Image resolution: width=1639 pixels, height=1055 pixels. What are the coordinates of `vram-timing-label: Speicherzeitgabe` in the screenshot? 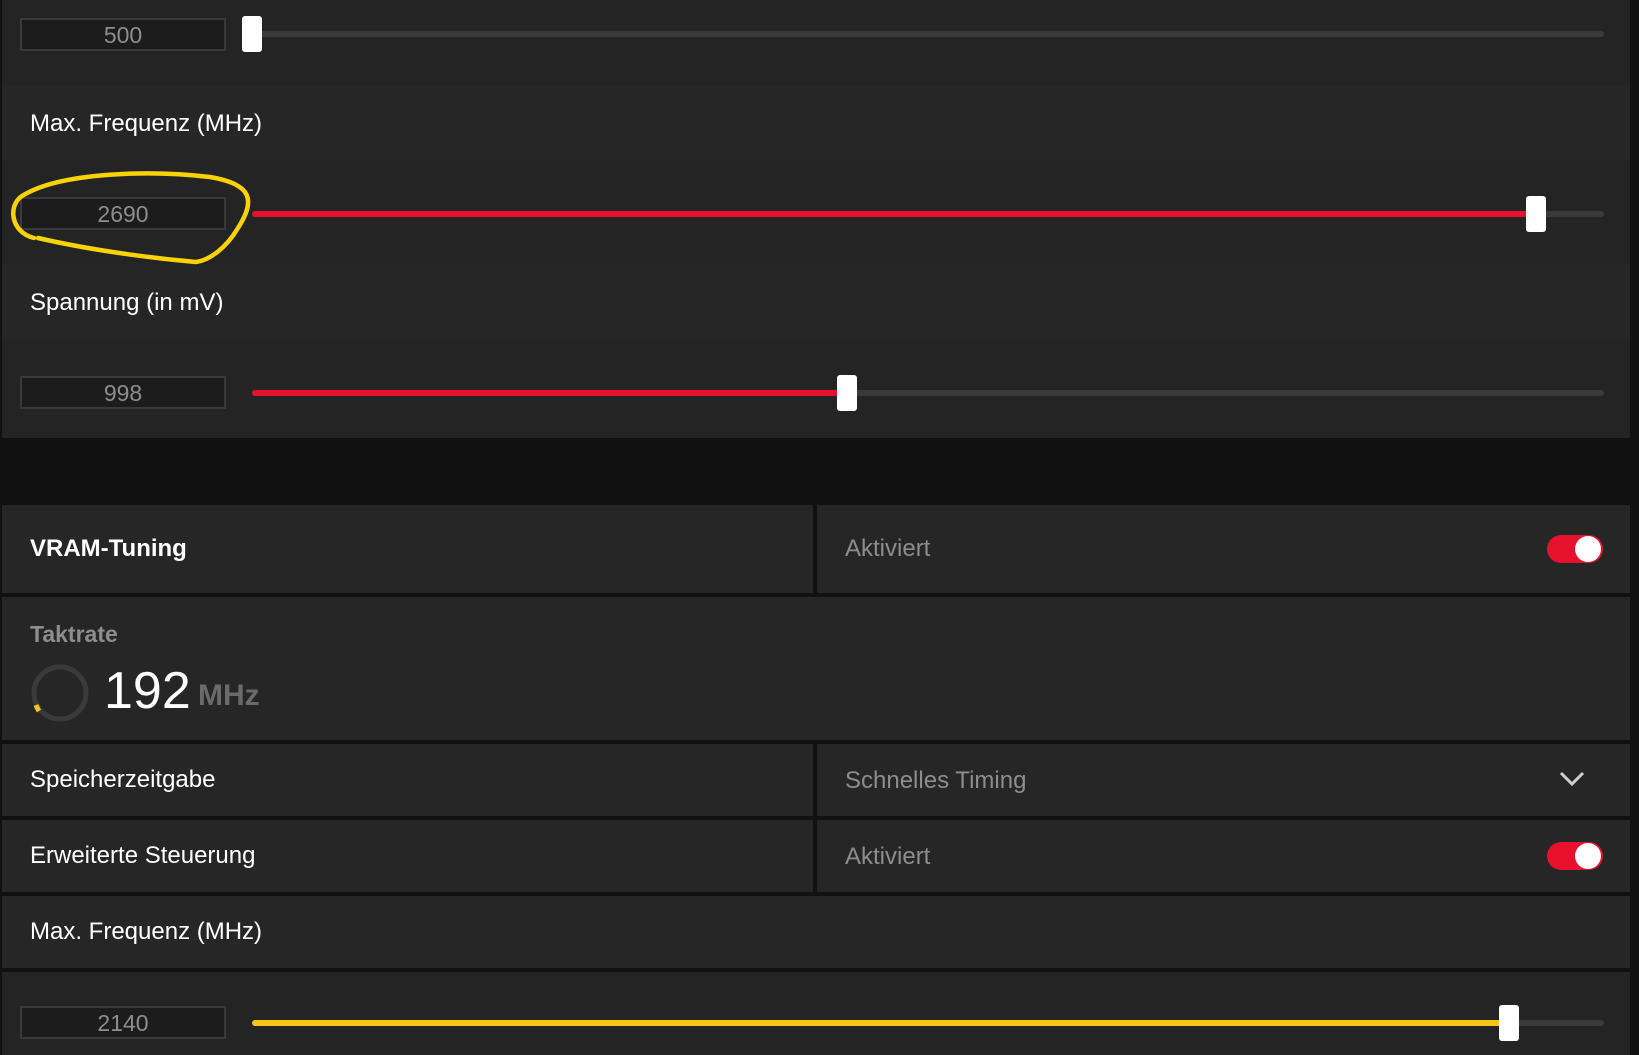 It's located at (123, 779).